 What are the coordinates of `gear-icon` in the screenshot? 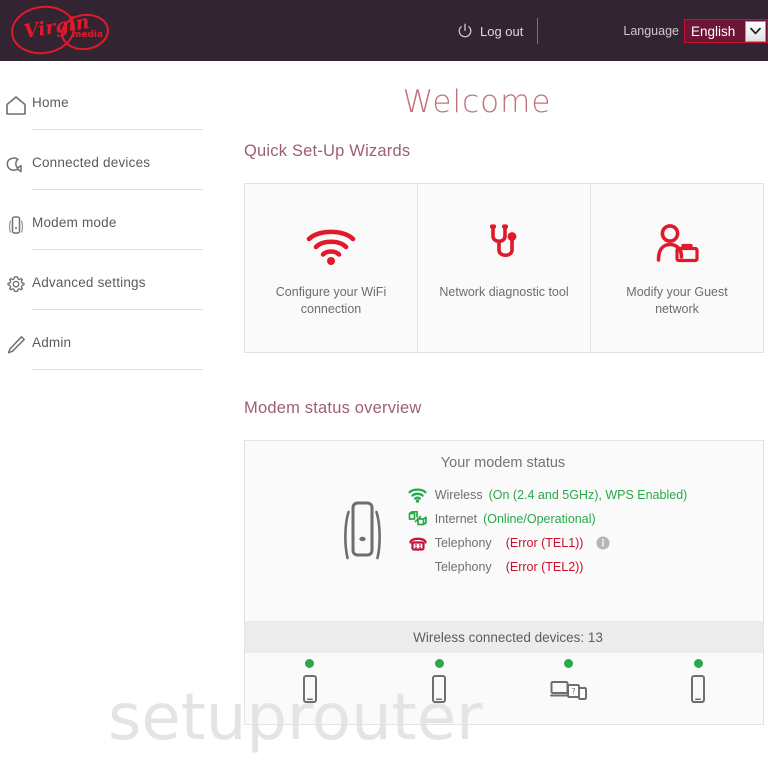 It's located at (16, 285).